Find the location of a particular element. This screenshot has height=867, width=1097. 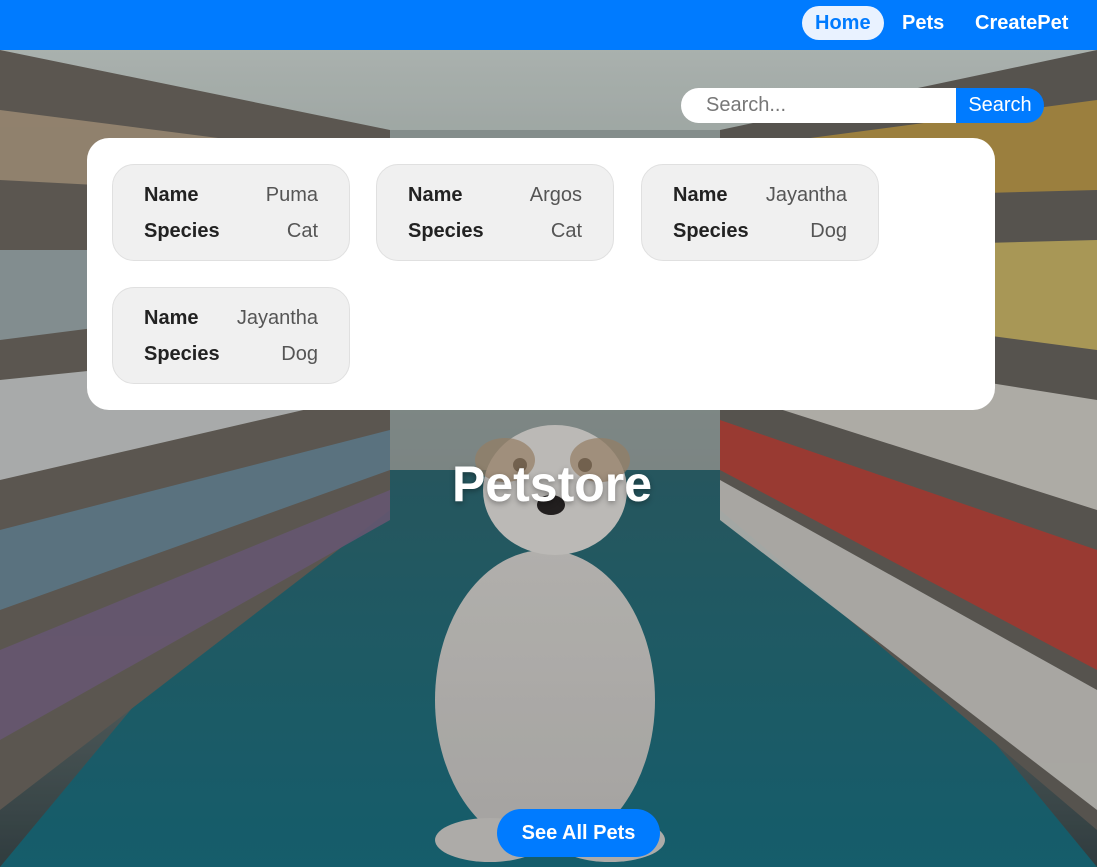

nav-link-pets: Pets is located at coordinates (923, 23).